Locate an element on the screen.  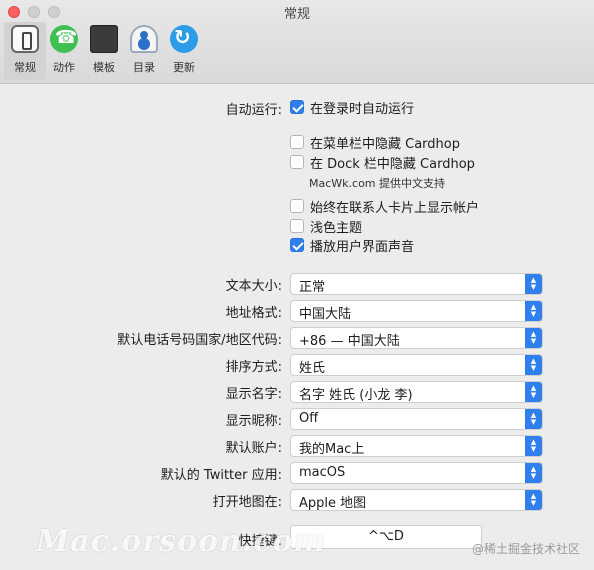
select-value: Apple 地图 is located at coordinates (333, 503).